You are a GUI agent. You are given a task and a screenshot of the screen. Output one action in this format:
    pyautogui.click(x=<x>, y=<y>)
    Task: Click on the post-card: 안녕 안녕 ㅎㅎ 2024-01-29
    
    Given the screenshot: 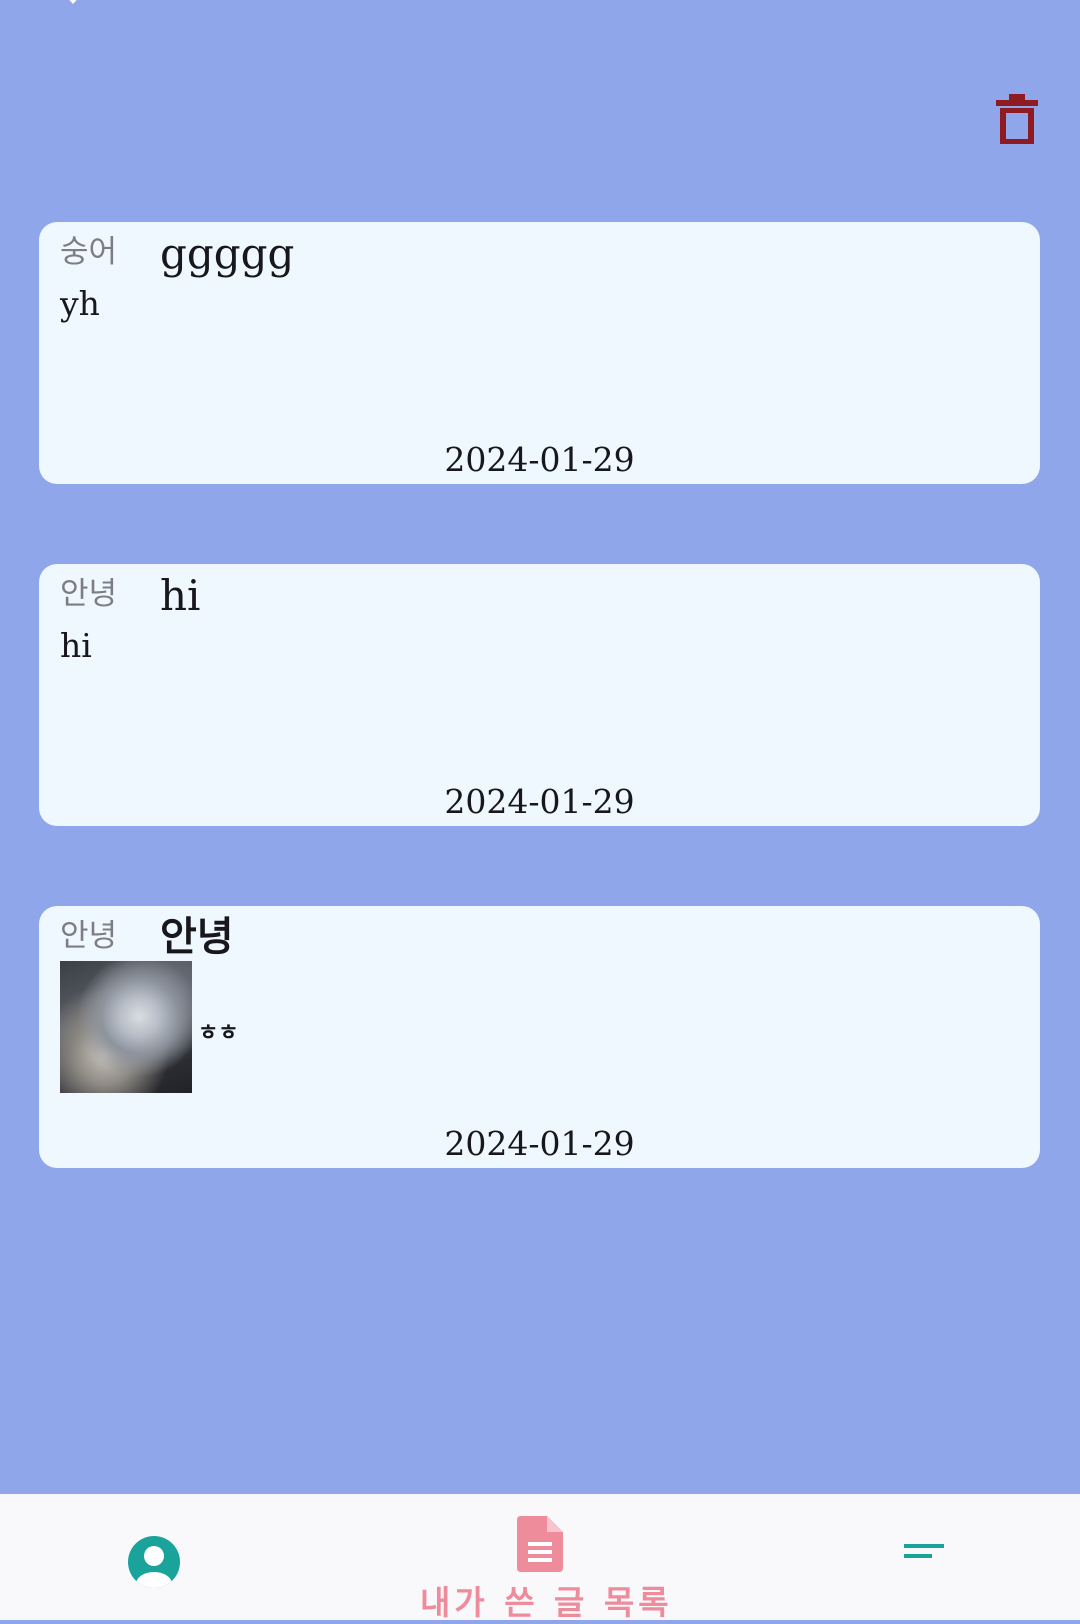 What is the action you would take?
    pyautogui.click(x=539, y=1037)
    